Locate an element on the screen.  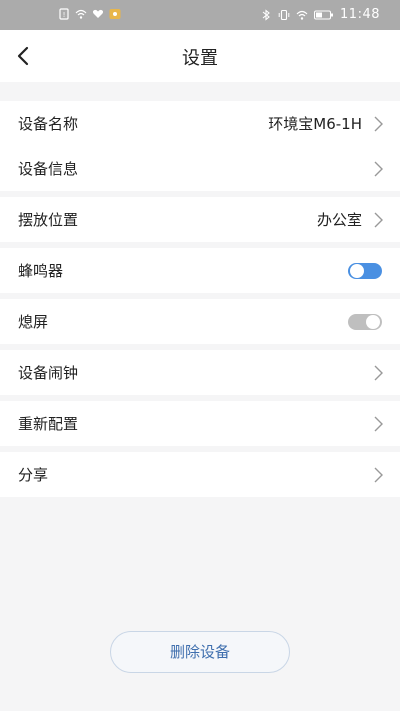
status-left-icons: ! is located at coordinates (89, 14).